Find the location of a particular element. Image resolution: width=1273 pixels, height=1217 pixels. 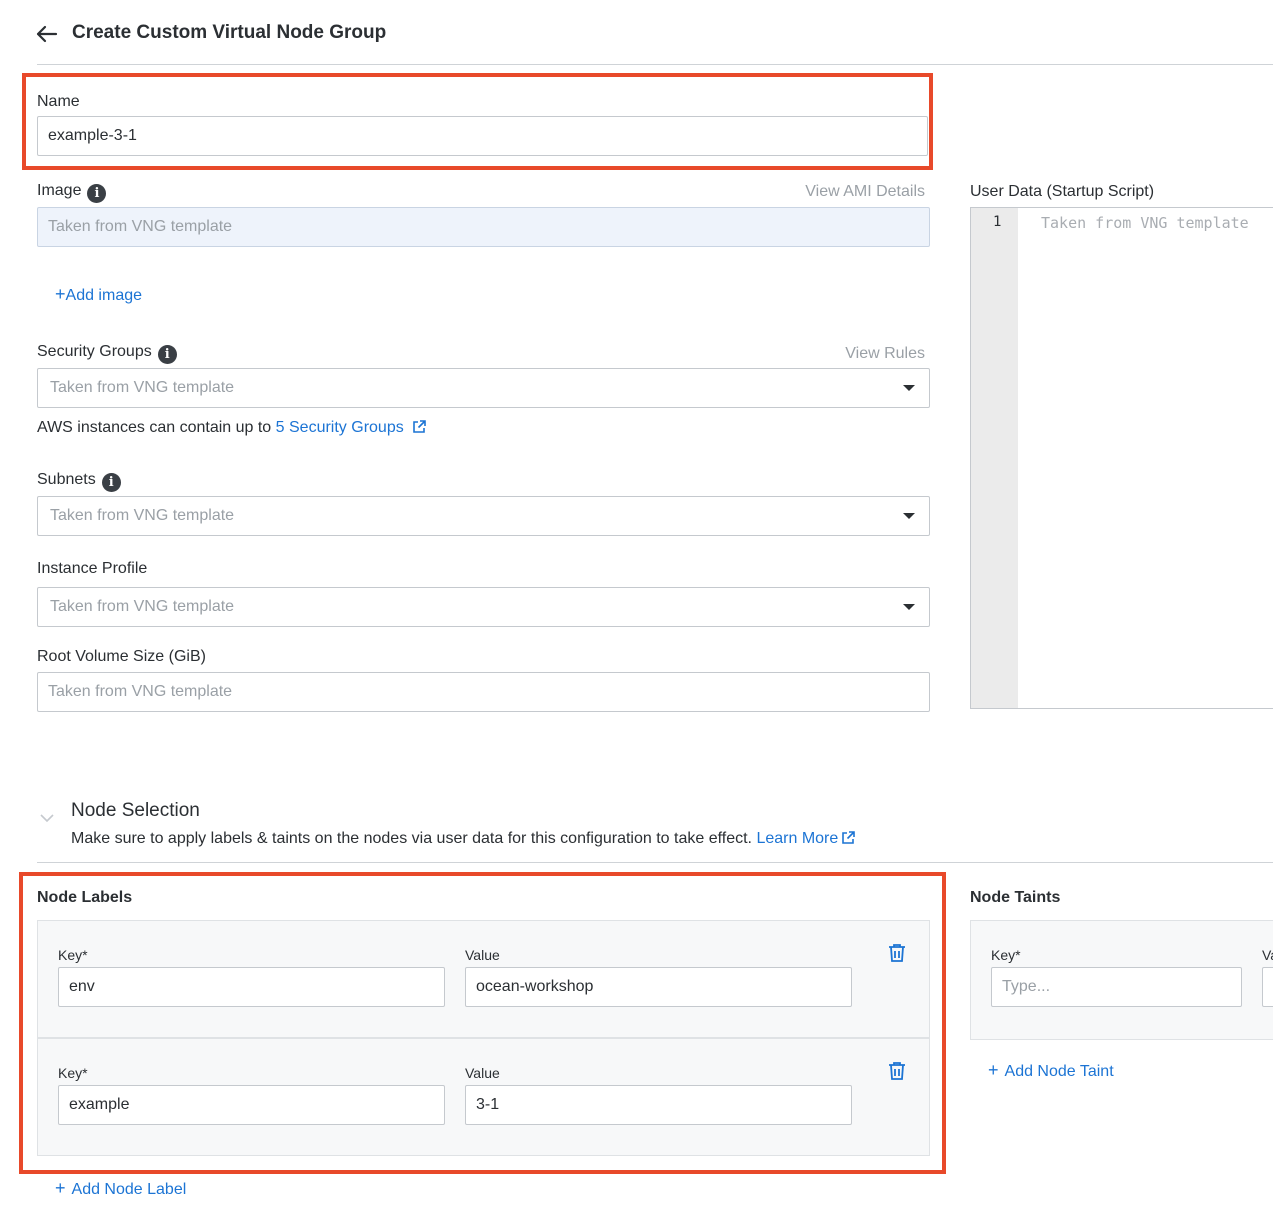

subnets-label-row: Subnets i is located at coordinates (79, 481).